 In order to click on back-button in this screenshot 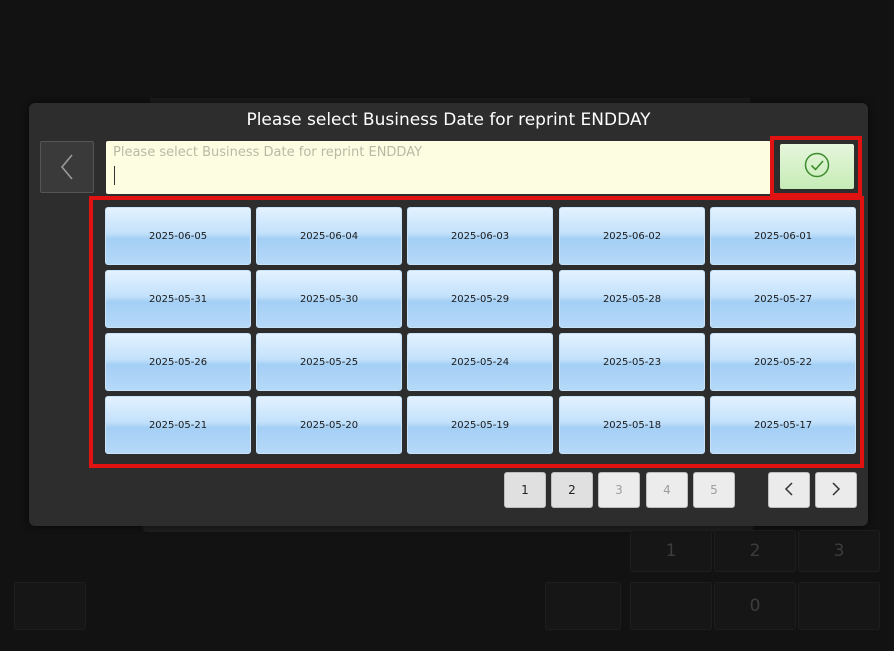, I will do `click(67, 167)`.